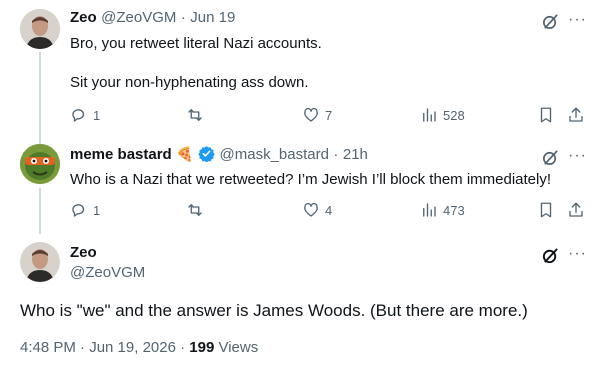 The height and width of the screenshot is (372, 601). What do you see at coordinates (355, 154) in the screenshot?
I see `tweet-time: 21h` at bounding box center [355, 154].